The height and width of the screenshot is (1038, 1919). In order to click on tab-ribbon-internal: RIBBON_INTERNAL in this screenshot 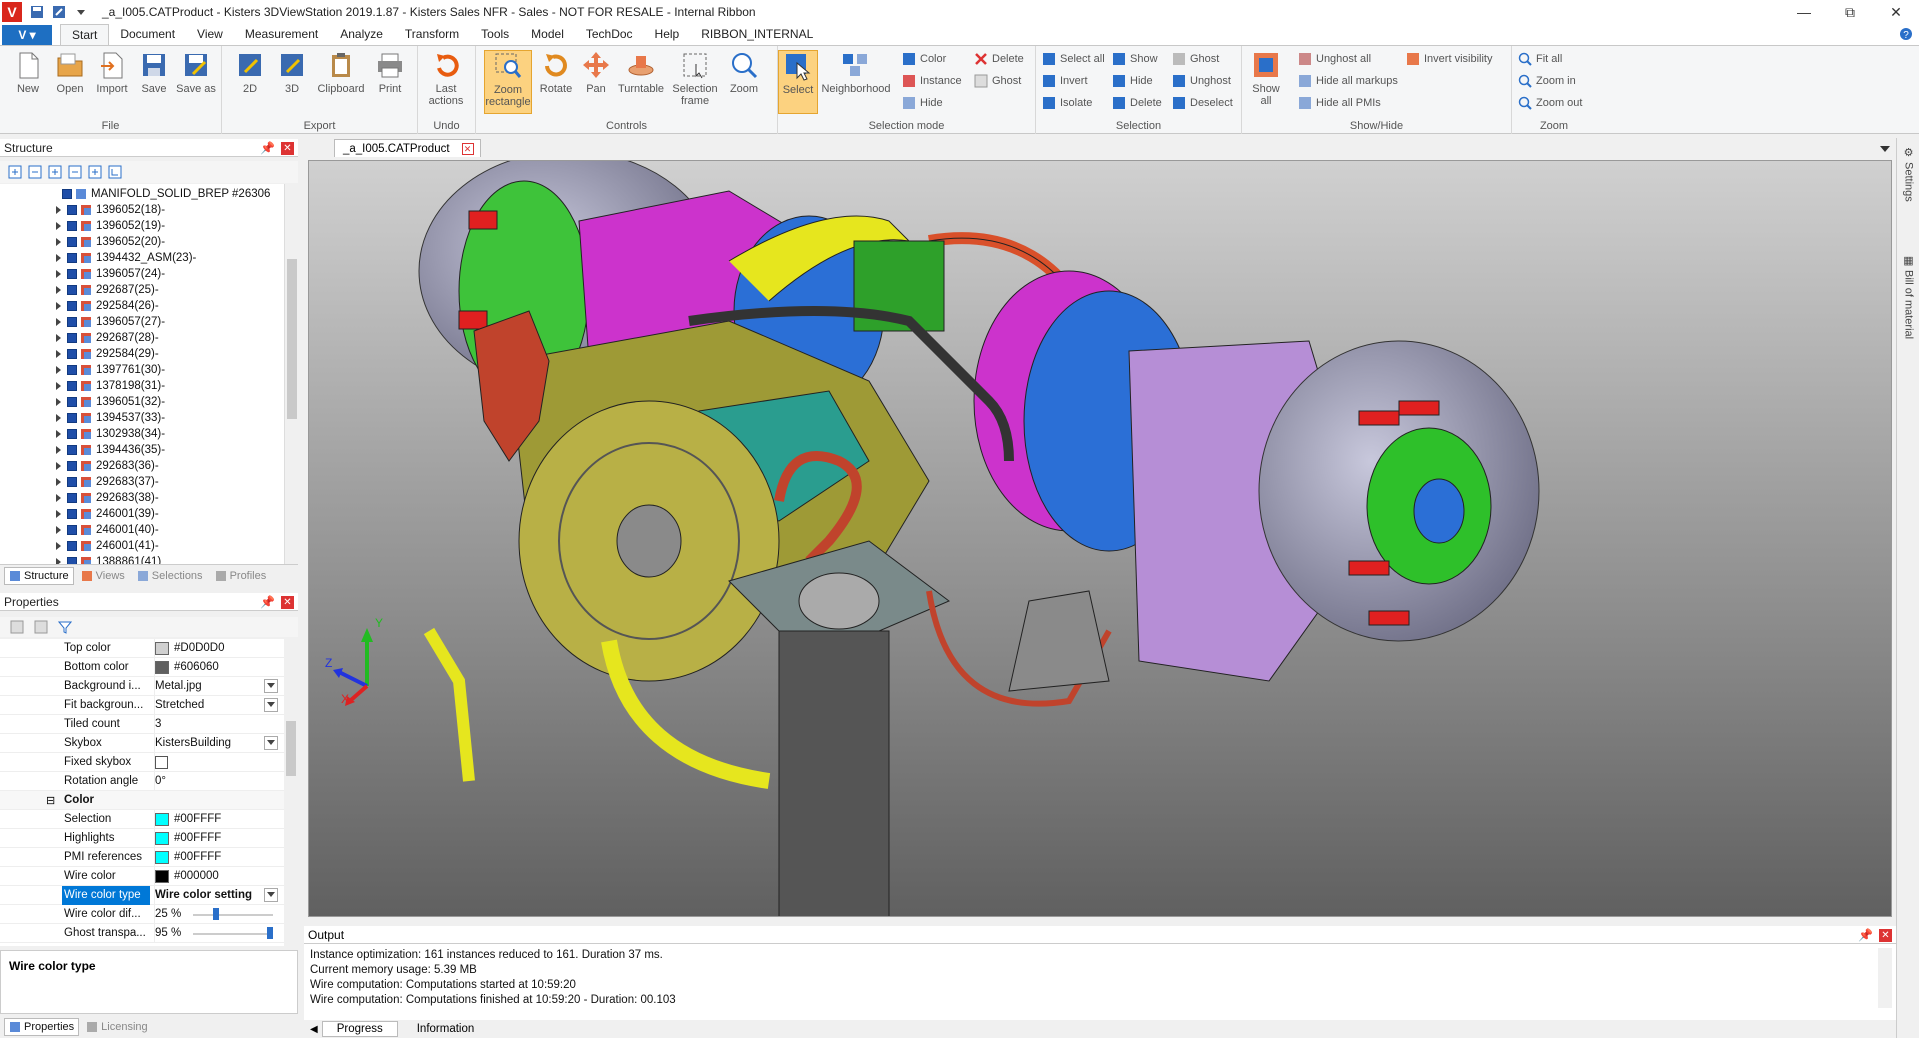, I will do `click(757, 34)`.